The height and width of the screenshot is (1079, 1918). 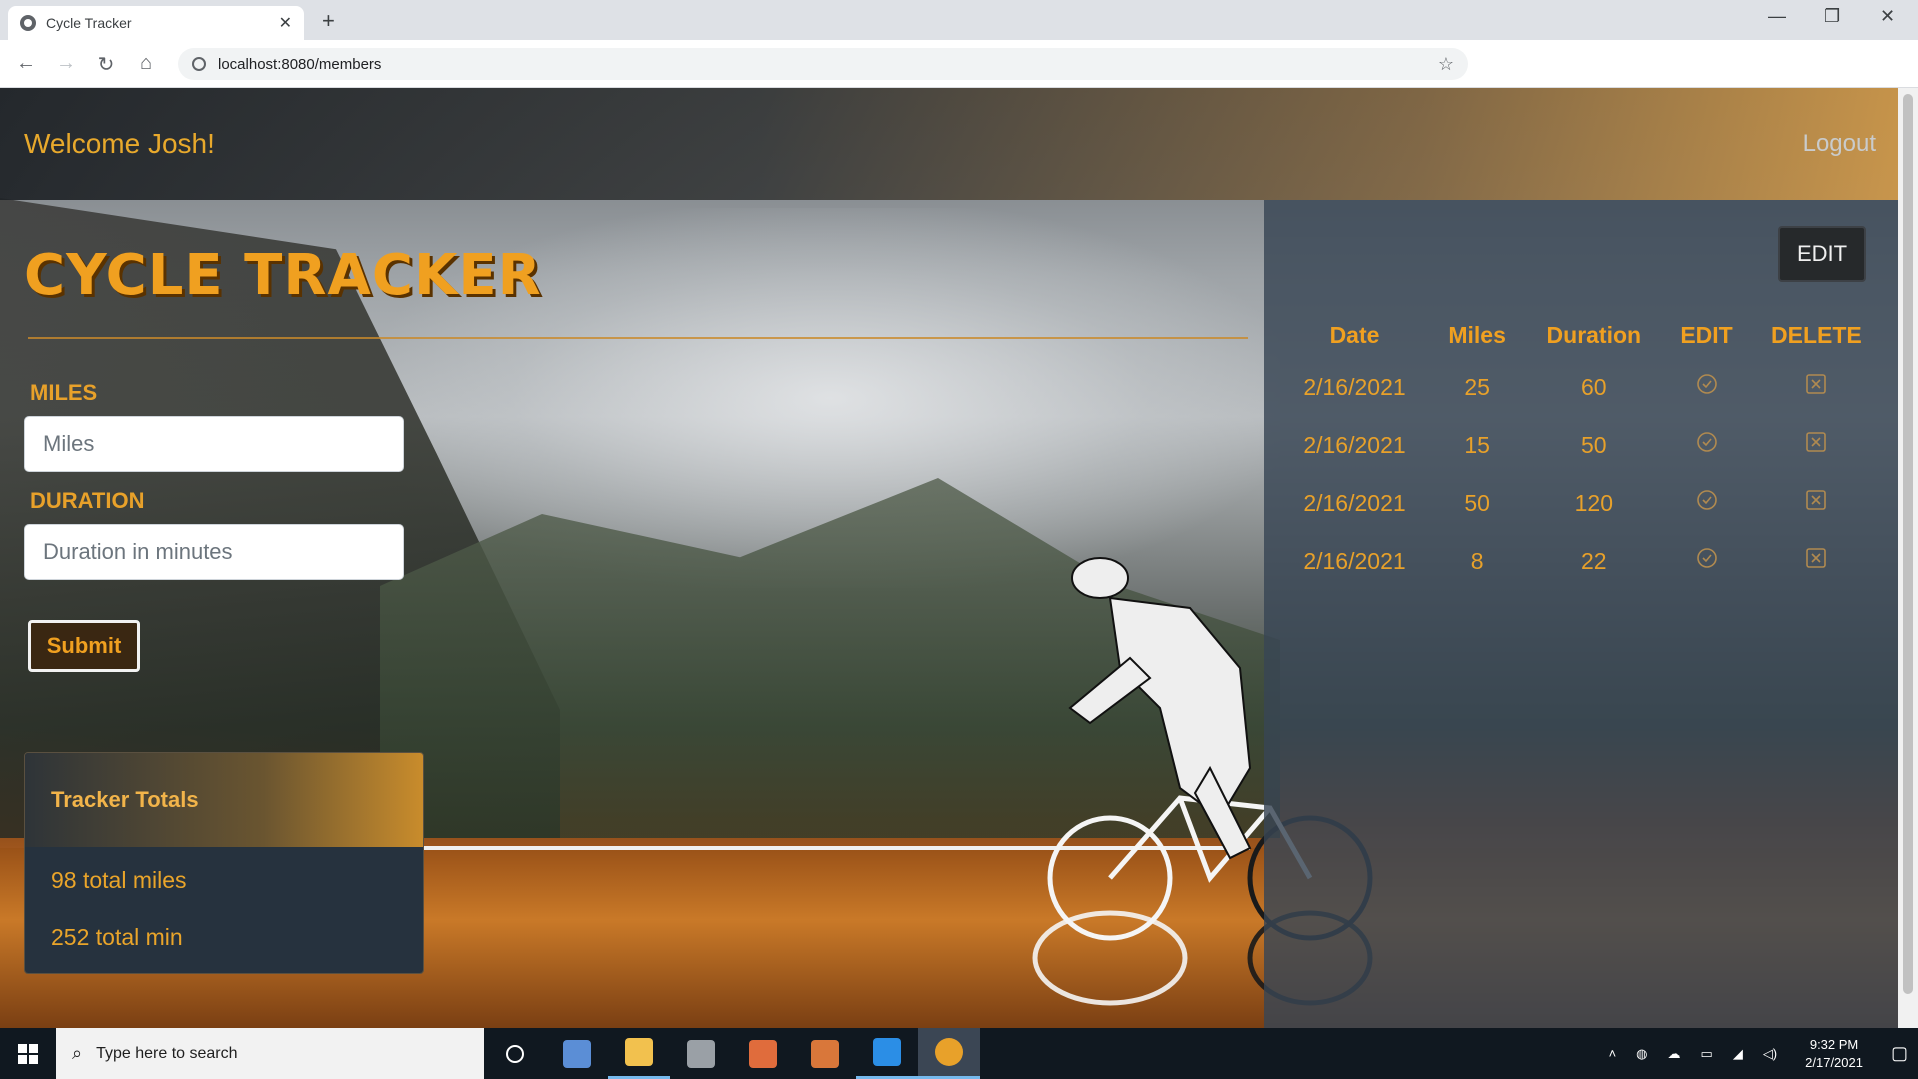 I want to click on file-explorer-icon, so click(x=639, y=1053).